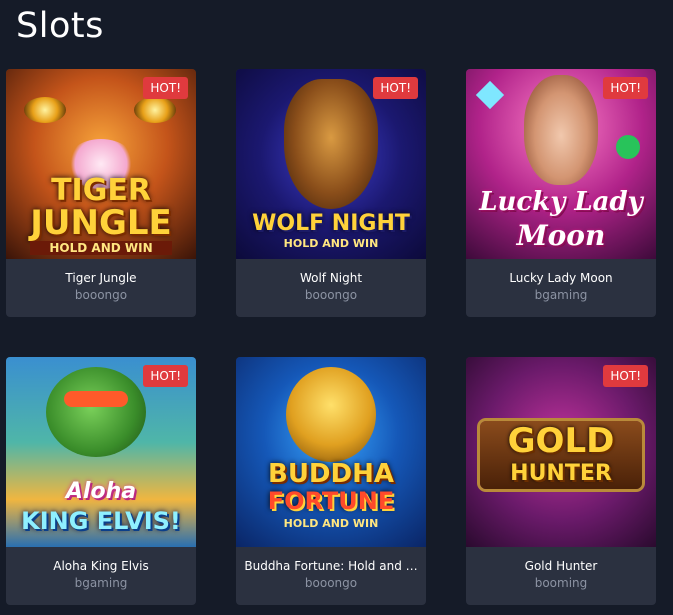 This screenshot has height=615, width=673. Describe the element at coordinates (101, 278) in the screenshot. I see `game-title: Tiger Jungle` at that location.